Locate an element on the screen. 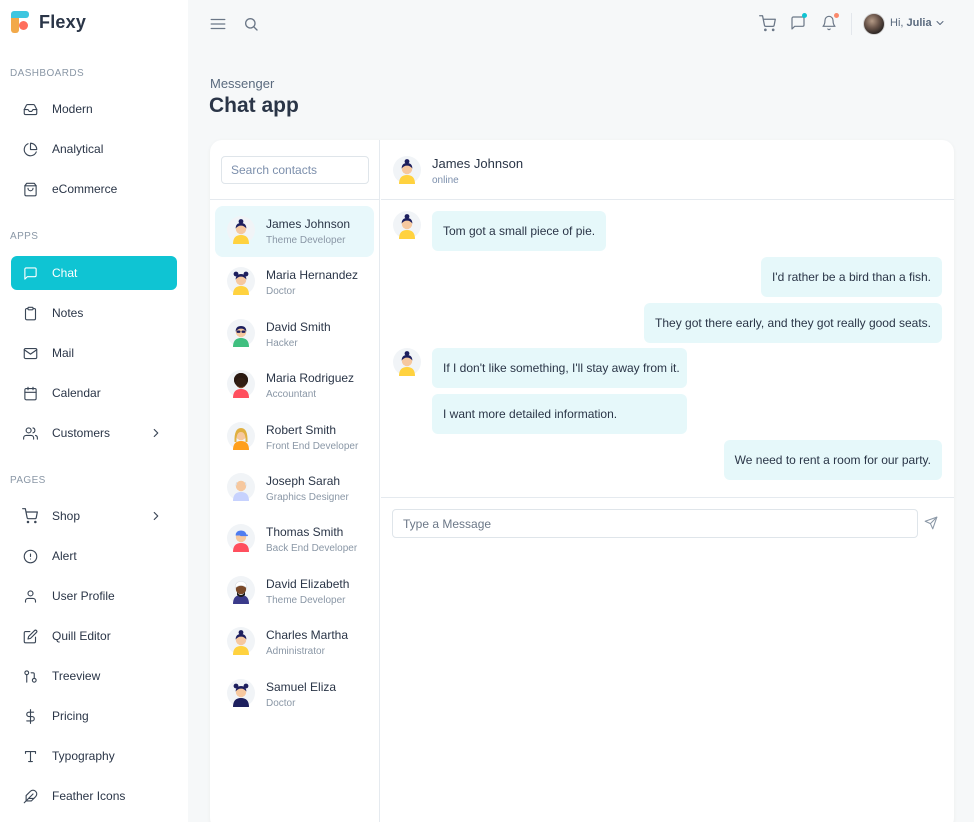  sidebar-item-label: Typography is located at coordinates (83, 756).